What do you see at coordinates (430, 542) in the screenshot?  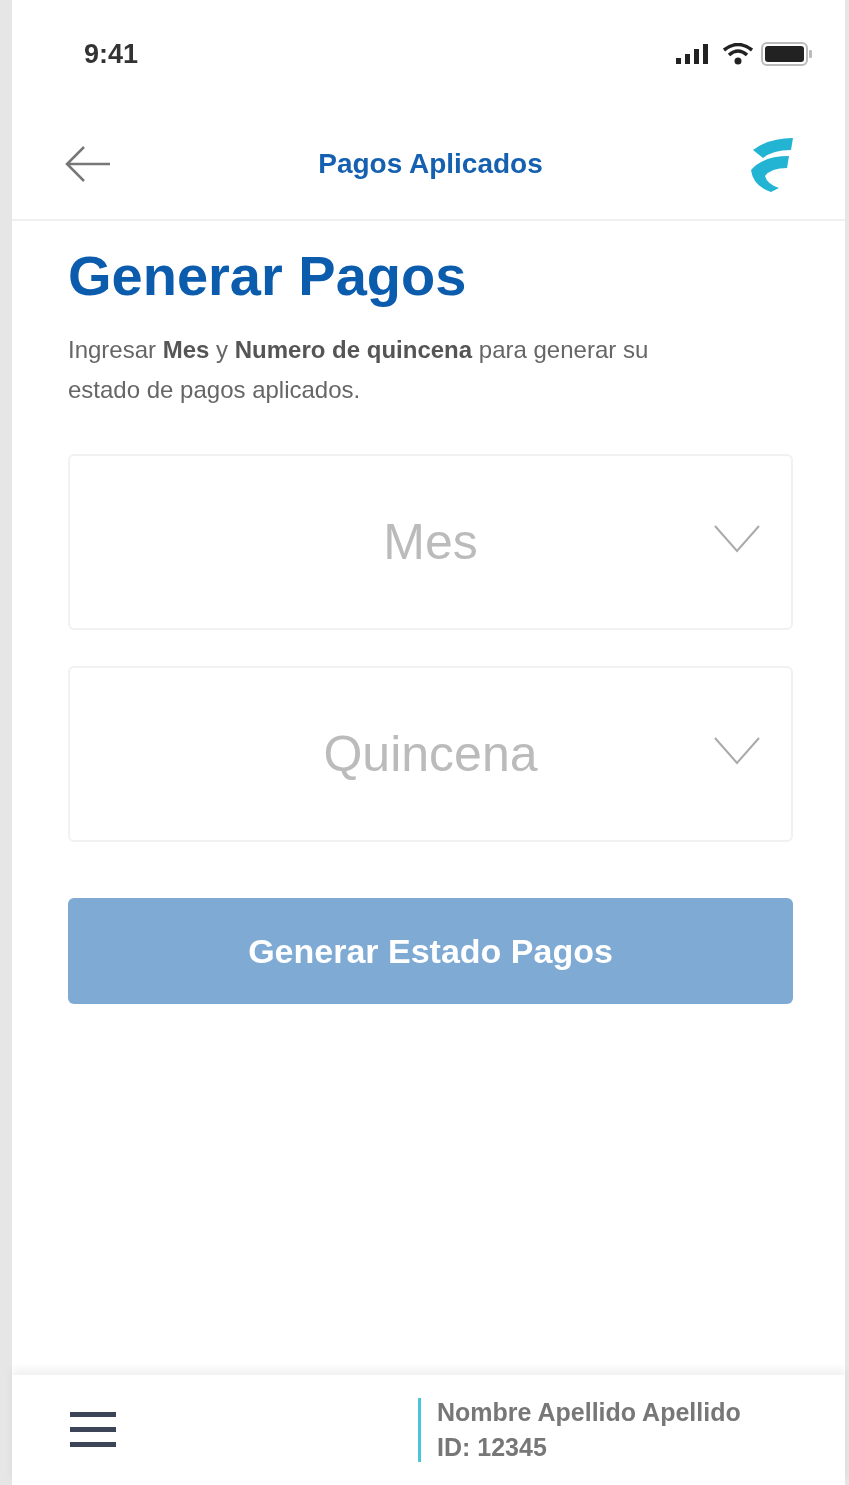 I see `dropdown-field: Mes` at bounding box center [430, 542].